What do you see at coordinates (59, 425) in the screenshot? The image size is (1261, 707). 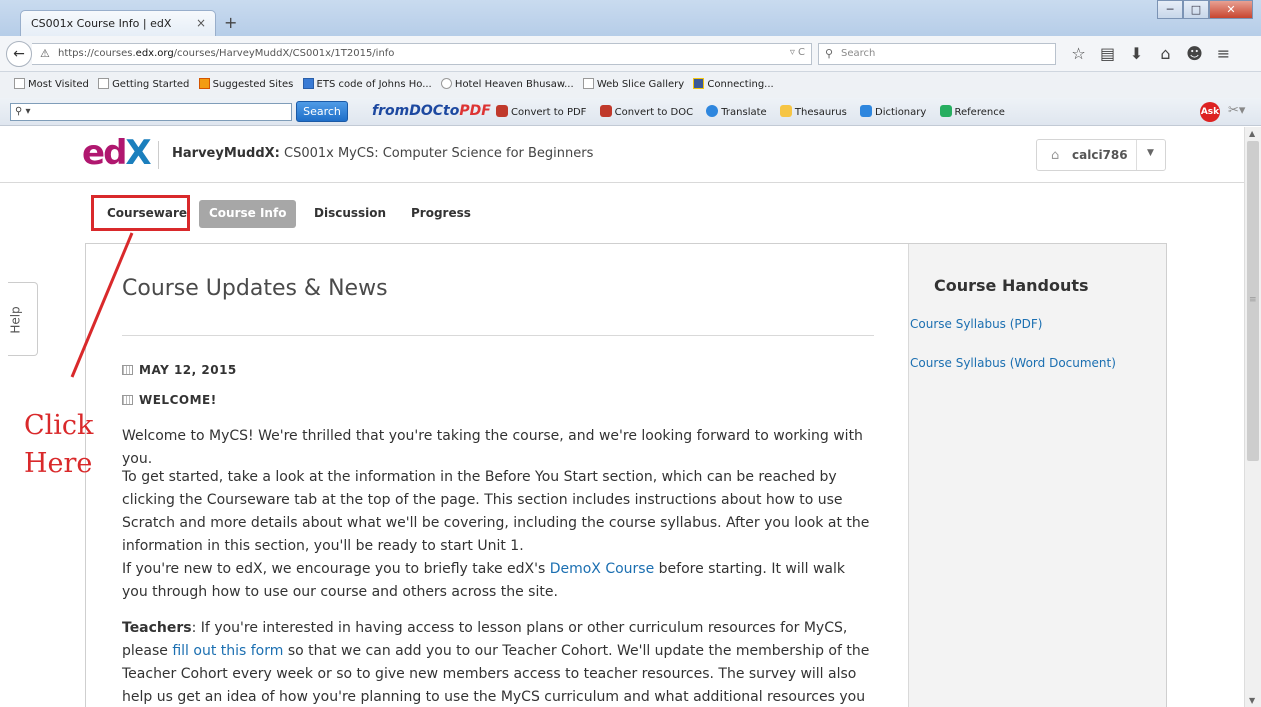 I see `annotation-line-1: Click` at bounding box center [59, 425].